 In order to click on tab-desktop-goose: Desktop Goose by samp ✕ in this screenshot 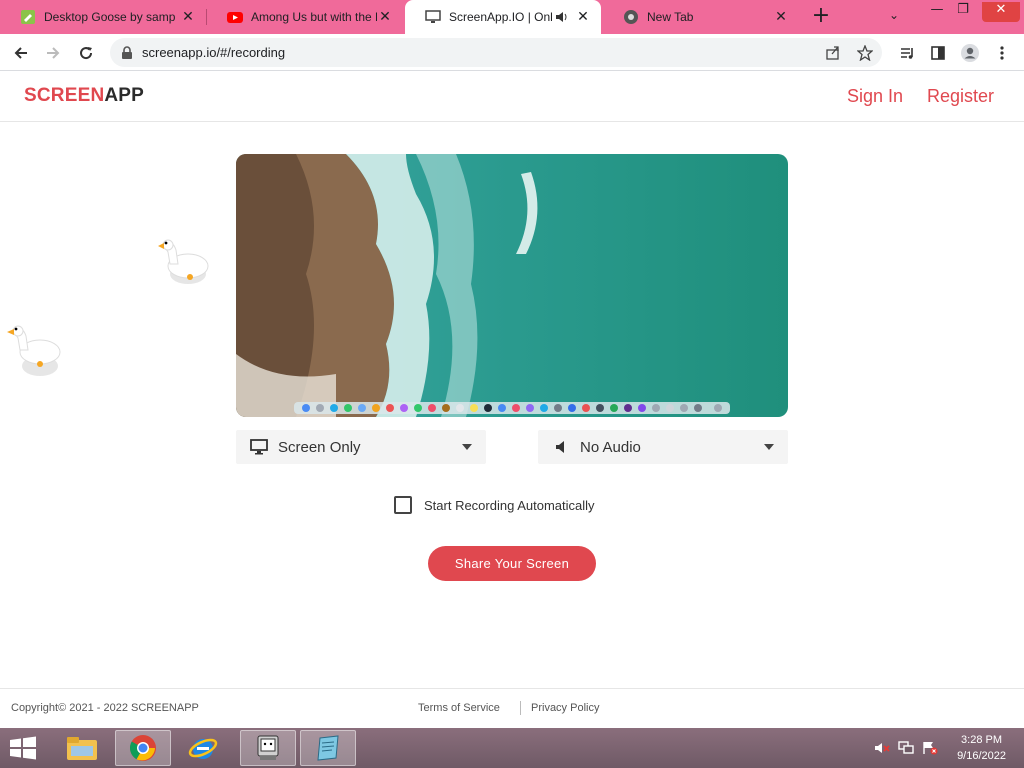, I will do `click(103, 17)`.